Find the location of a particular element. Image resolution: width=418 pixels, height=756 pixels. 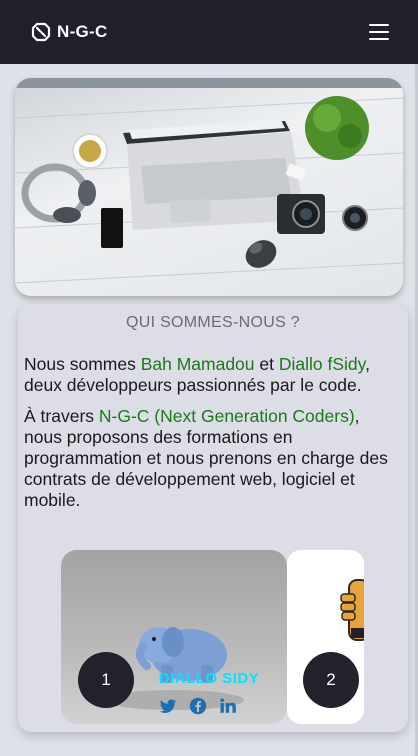

social-links is located at coordinates (198, 706).